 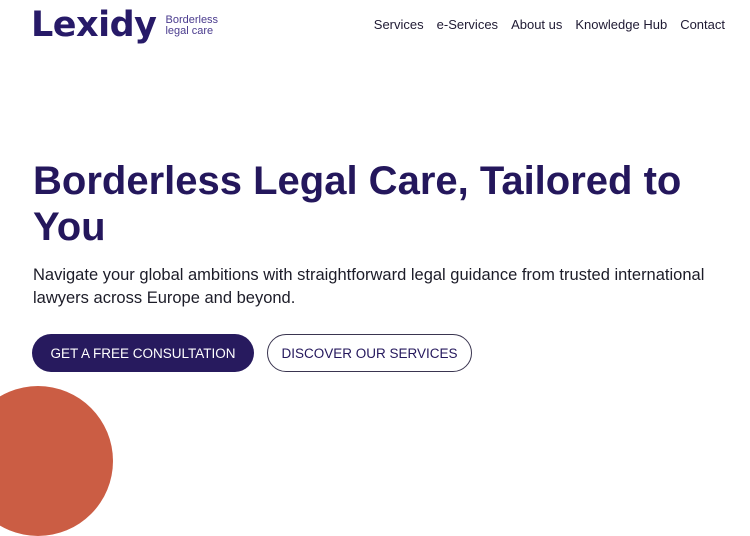 What do you see at coordinates (94, 25) in the screenshot?
I see `logo-wordmark: Lexidy` at bounding box center [94, 25].